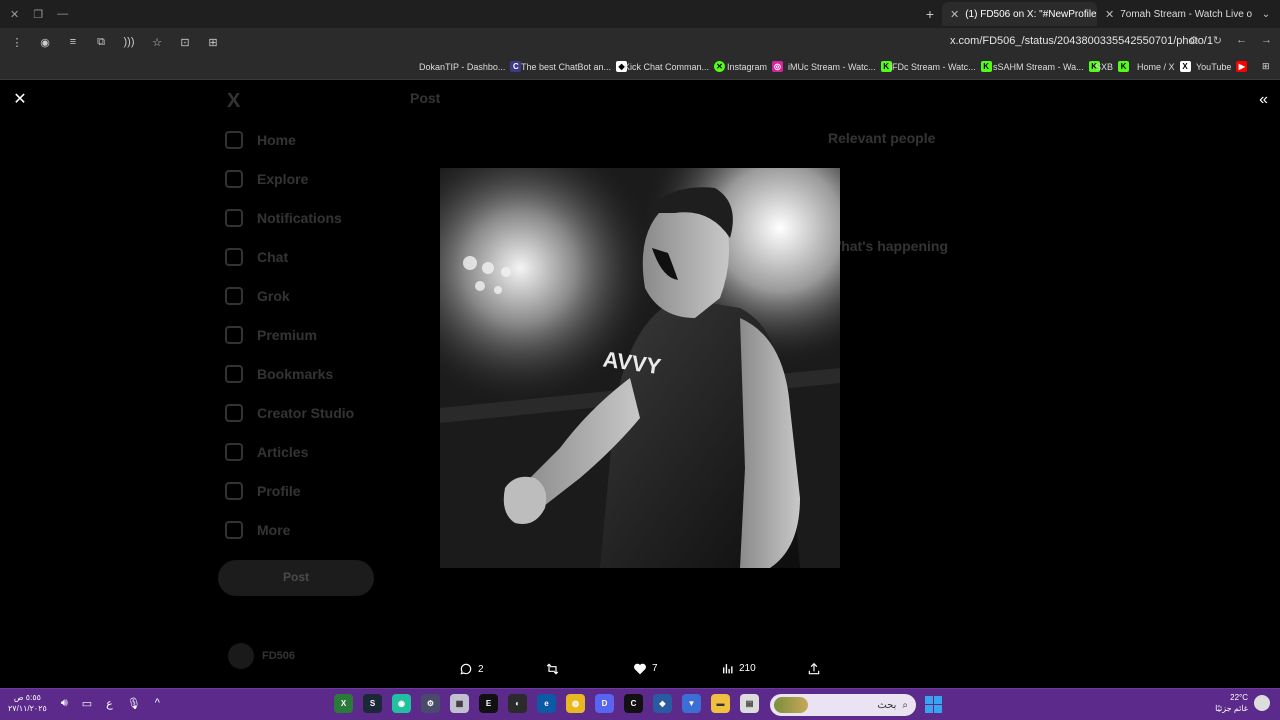 The width and height of the screenshot is (1280, 720). I want to click on nav-item-home: Home, so click(289, 139).